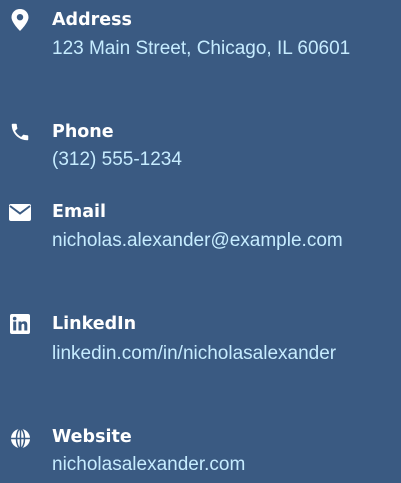 The width and height of the screenshot is (401, 483). I want to click on map-marker-icon, so click(20, 20).